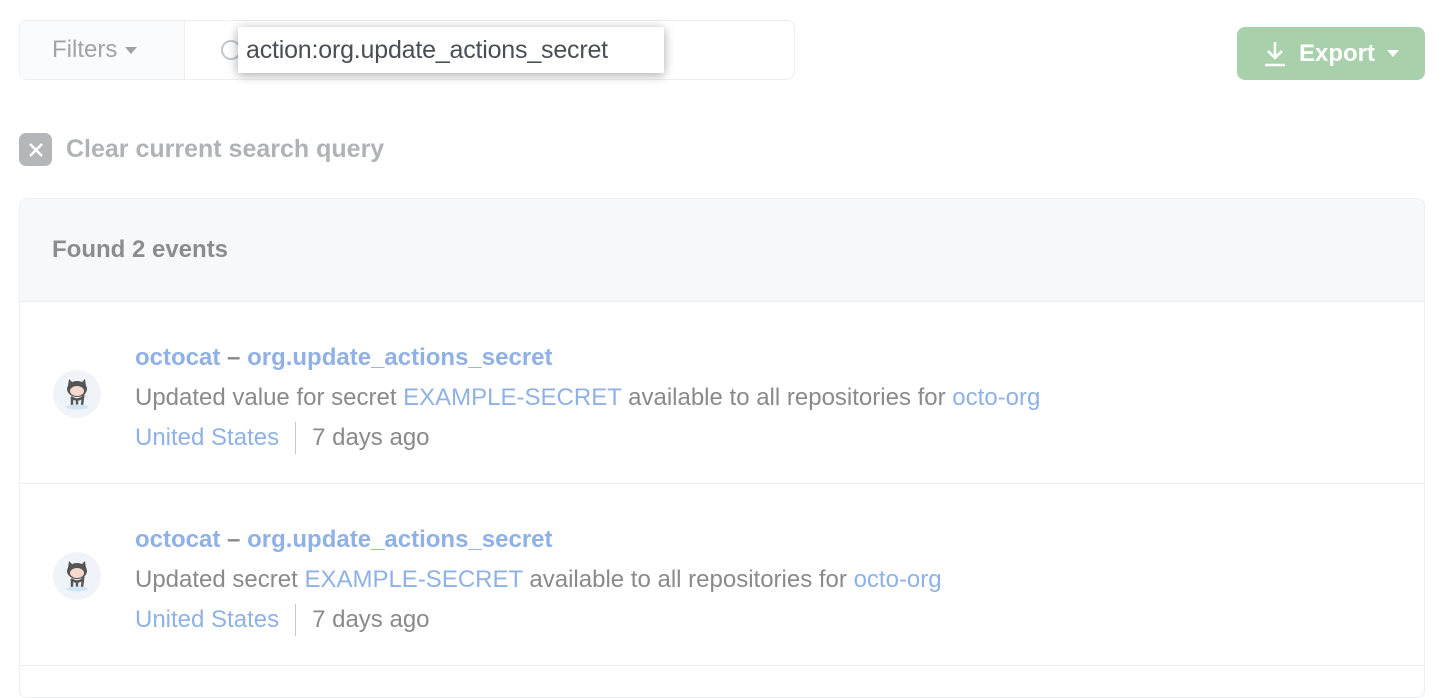 The height and width of the screenshot is (698, 1444). Describe the element at coordinates (220, 579) in the screenshot. I see `event-description: Updated secret` at that location.